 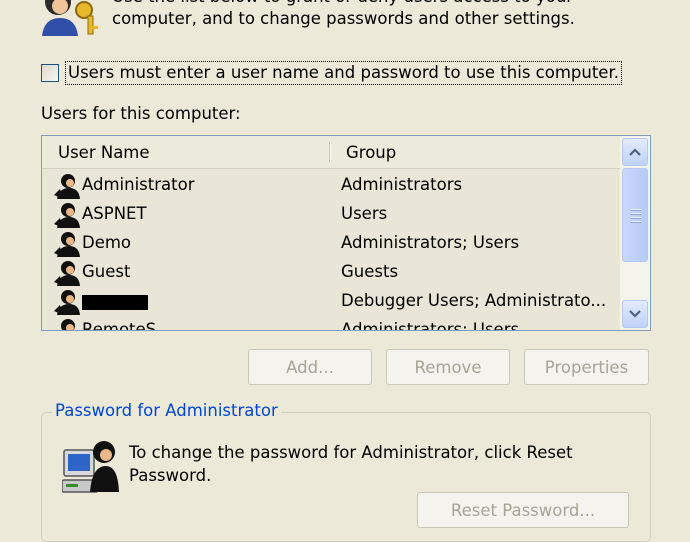 I want to click on table-row: ASPNET Users, so click(x=331, y=214).